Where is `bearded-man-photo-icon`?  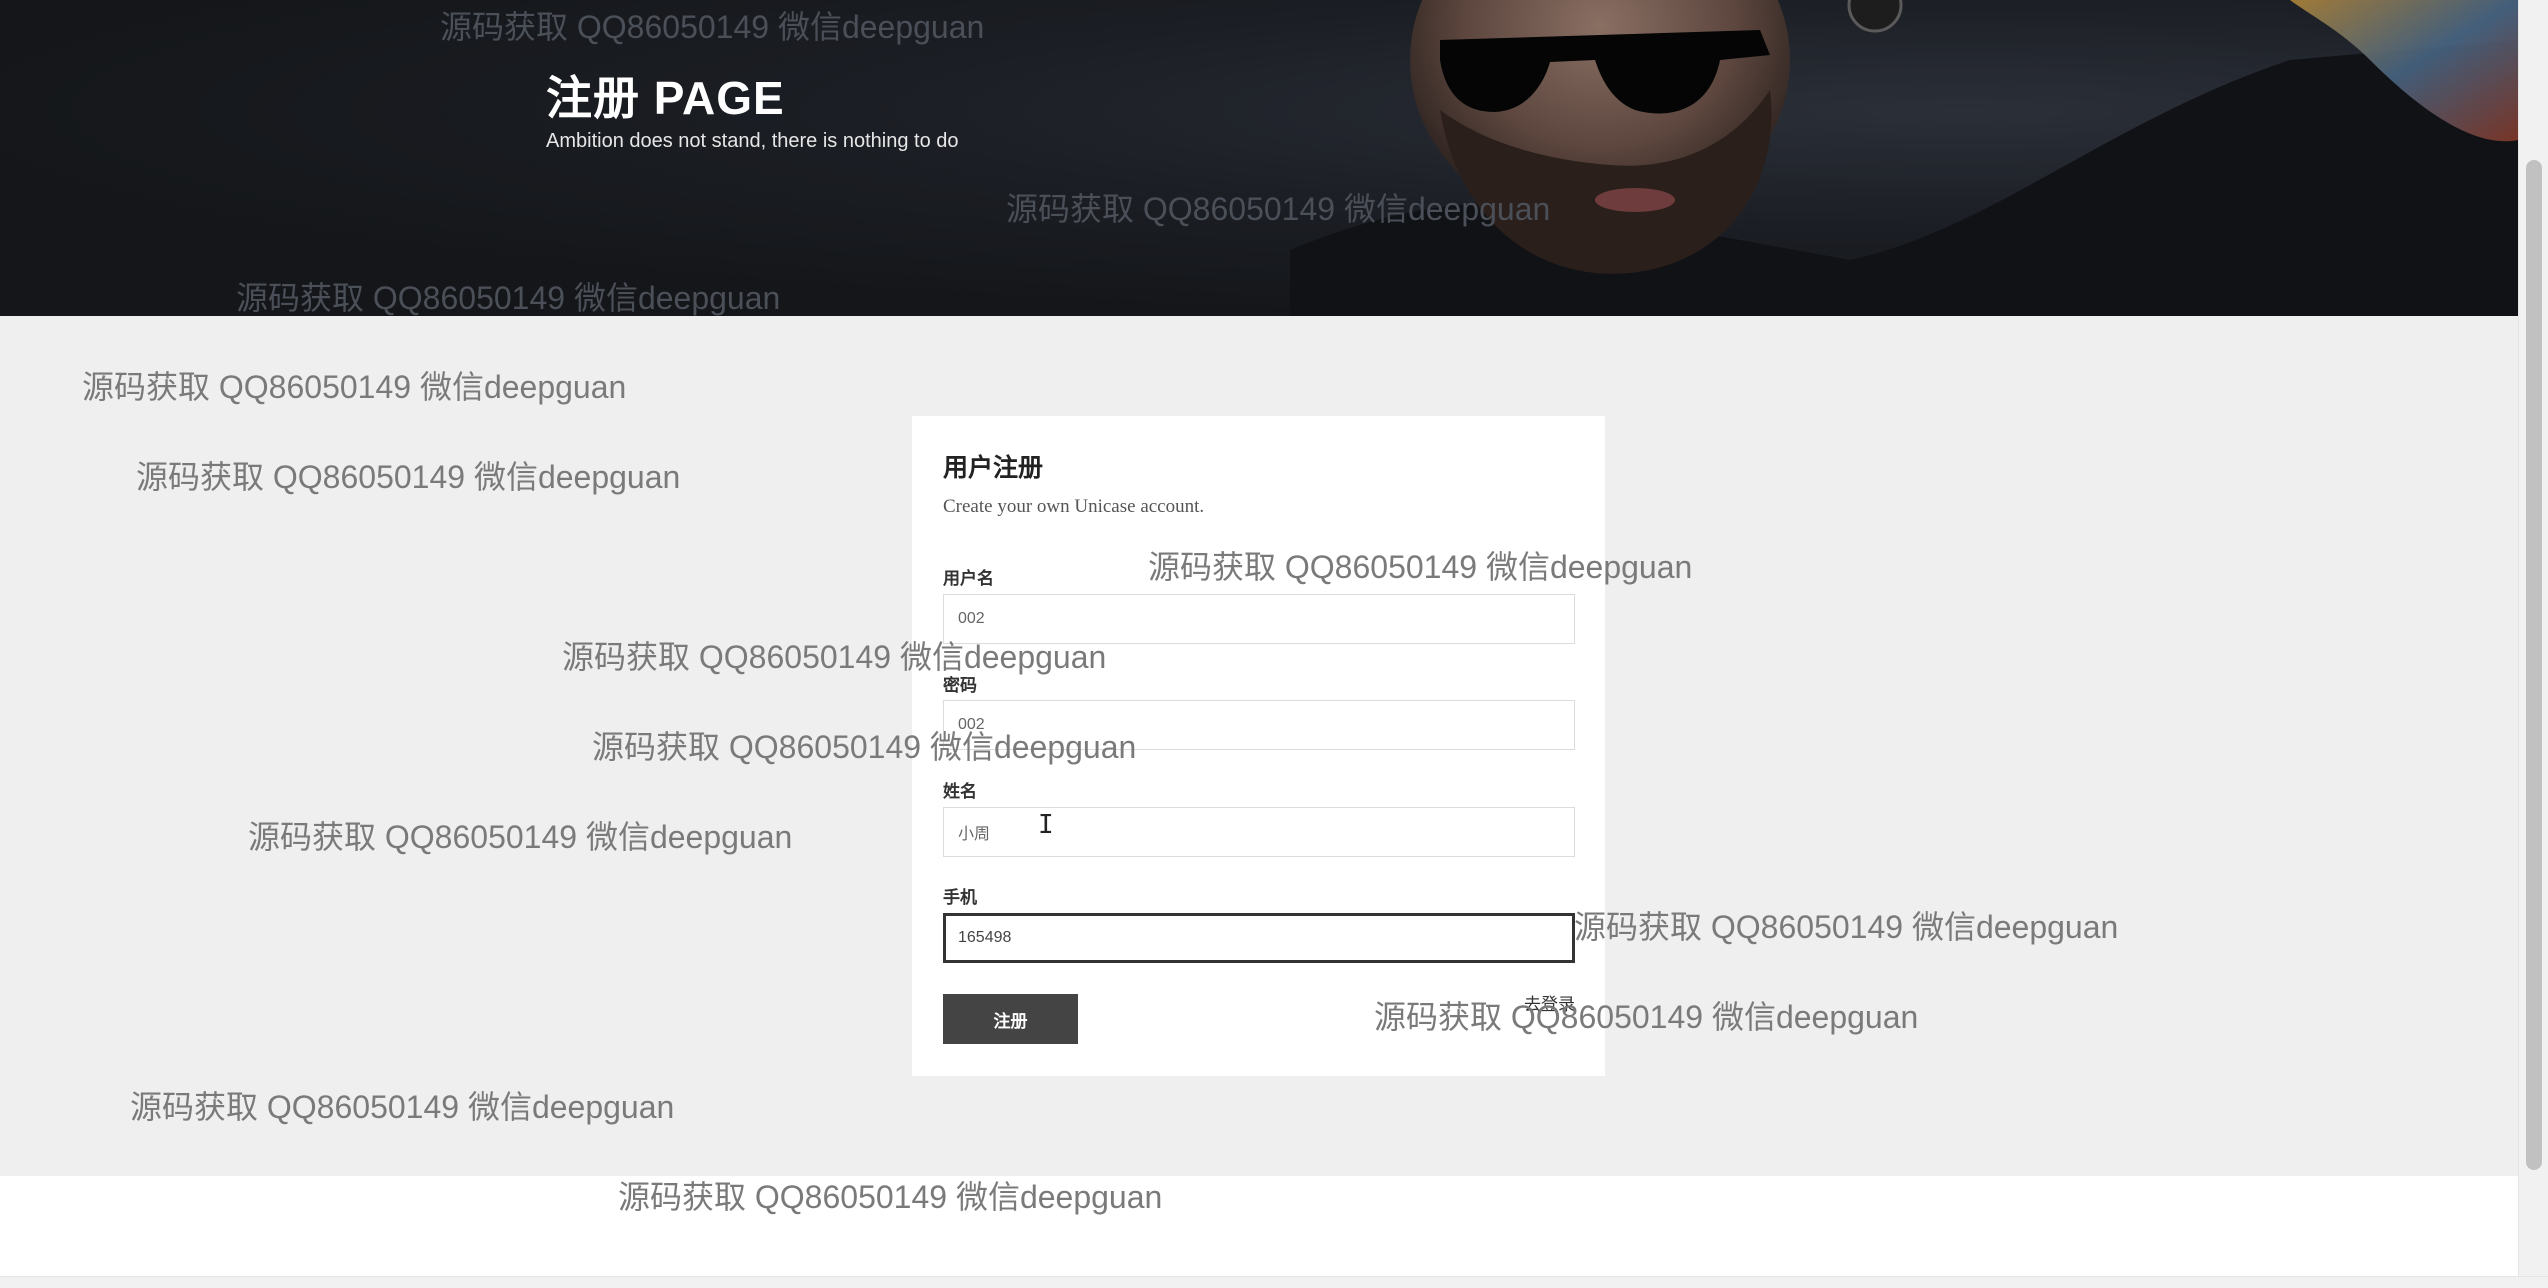 bearded-man-photo-icon is located at coordinates (1904, 158).